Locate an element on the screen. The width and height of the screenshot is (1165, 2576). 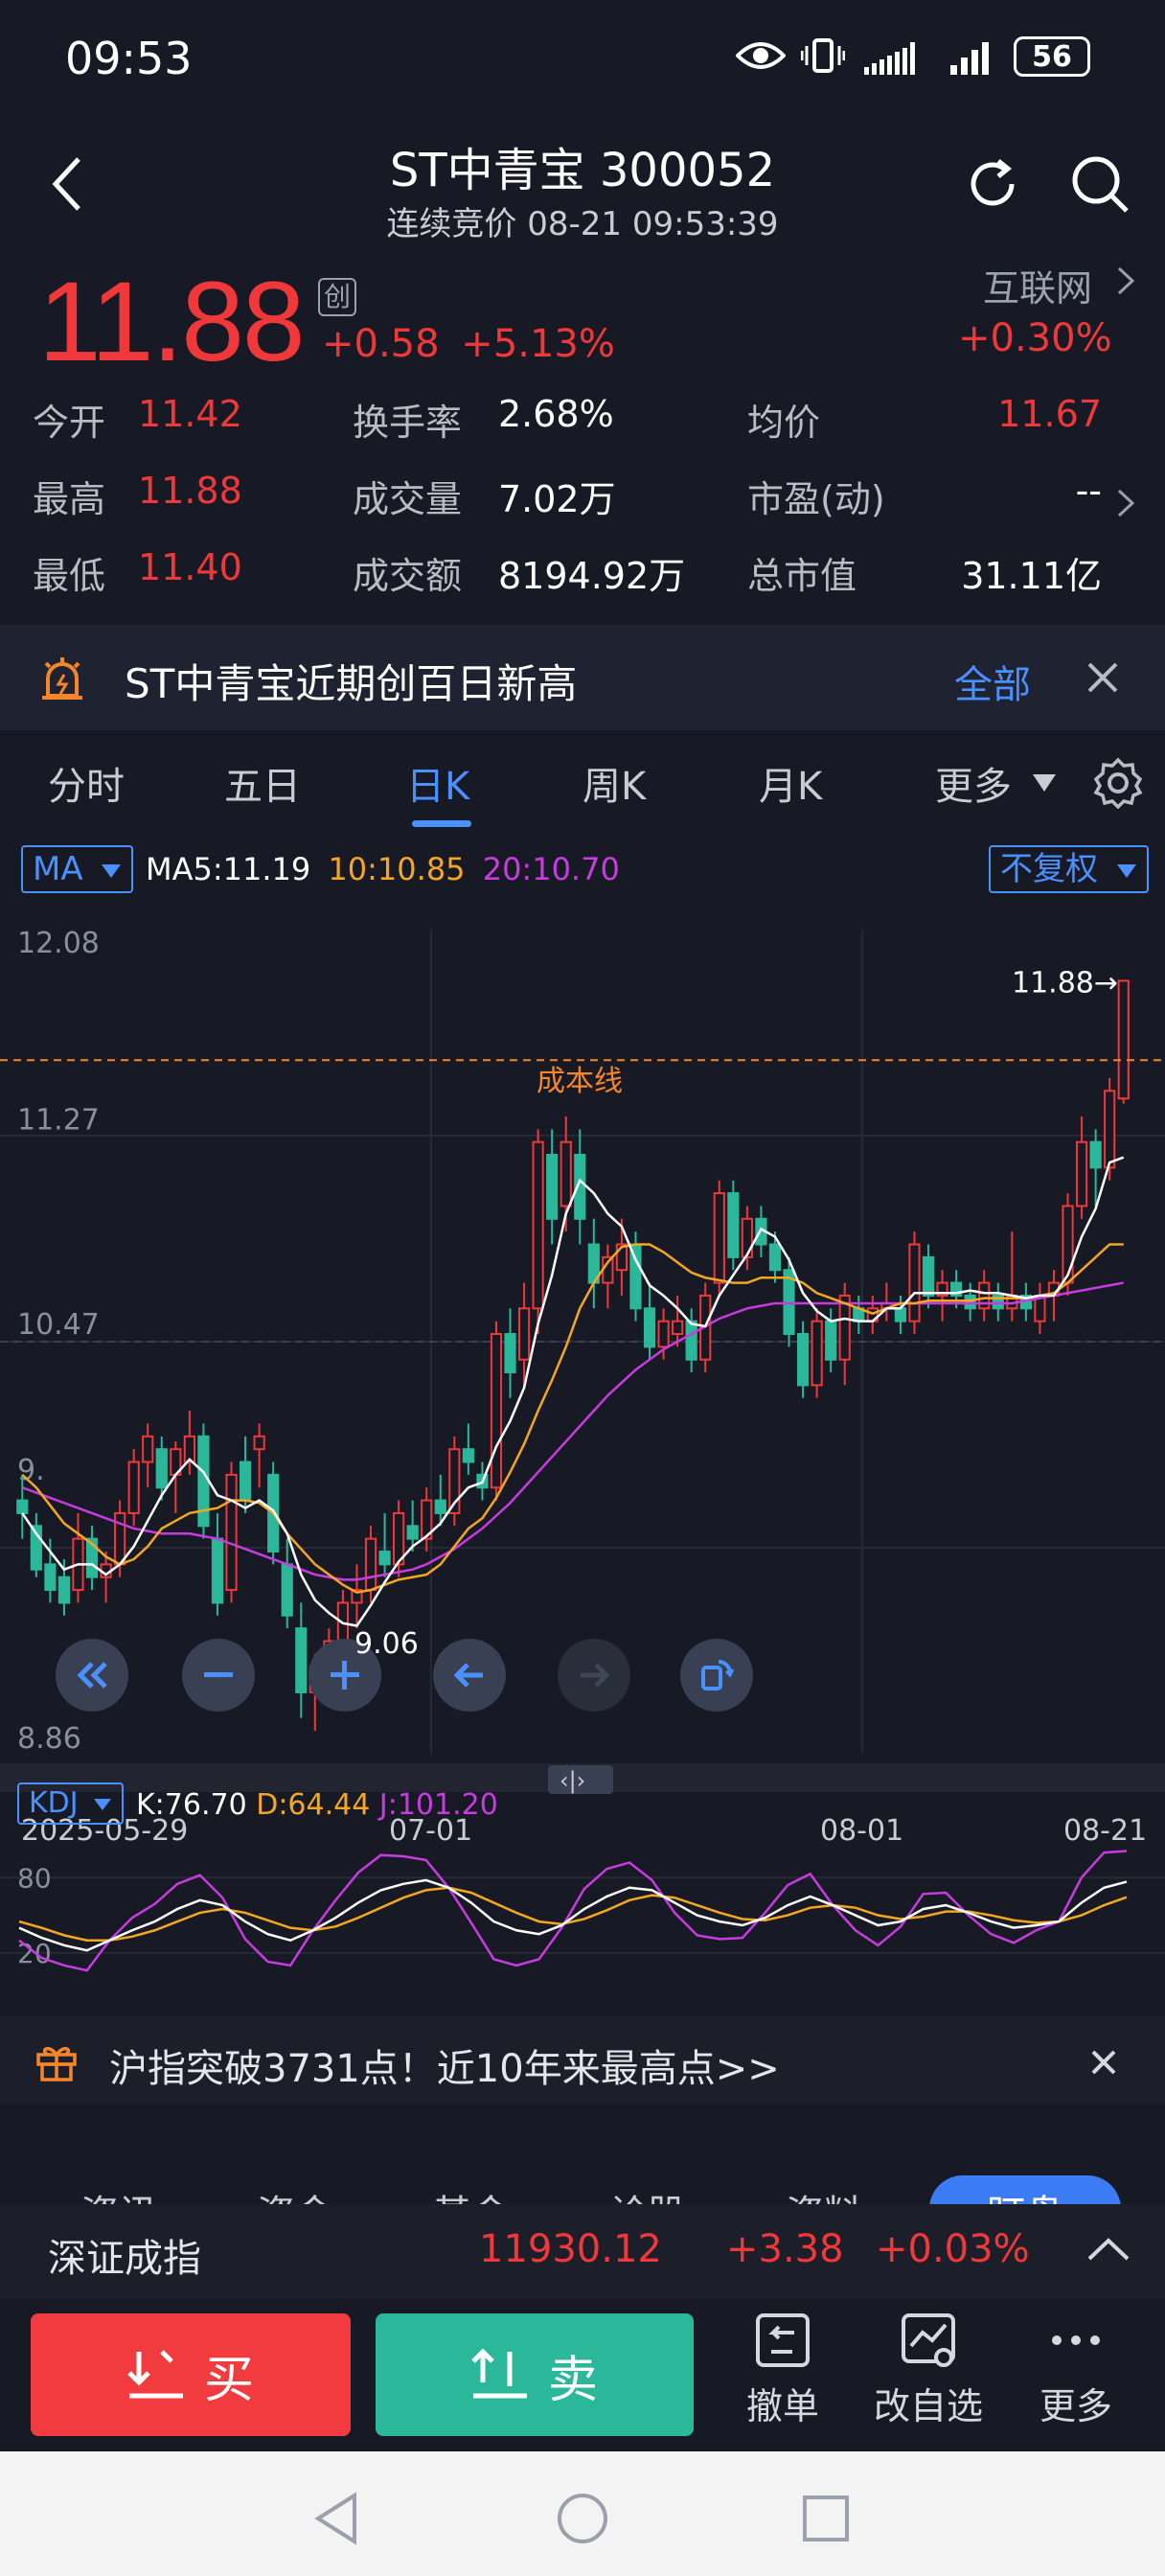
more-button: 更多 is located at coordinates (1076, 2369).